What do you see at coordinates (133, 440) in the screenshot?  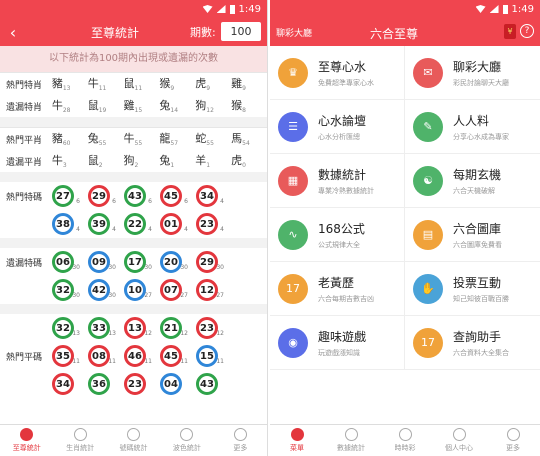 I see `tab-item: 號碼統計` at bounding box center [133, 440].